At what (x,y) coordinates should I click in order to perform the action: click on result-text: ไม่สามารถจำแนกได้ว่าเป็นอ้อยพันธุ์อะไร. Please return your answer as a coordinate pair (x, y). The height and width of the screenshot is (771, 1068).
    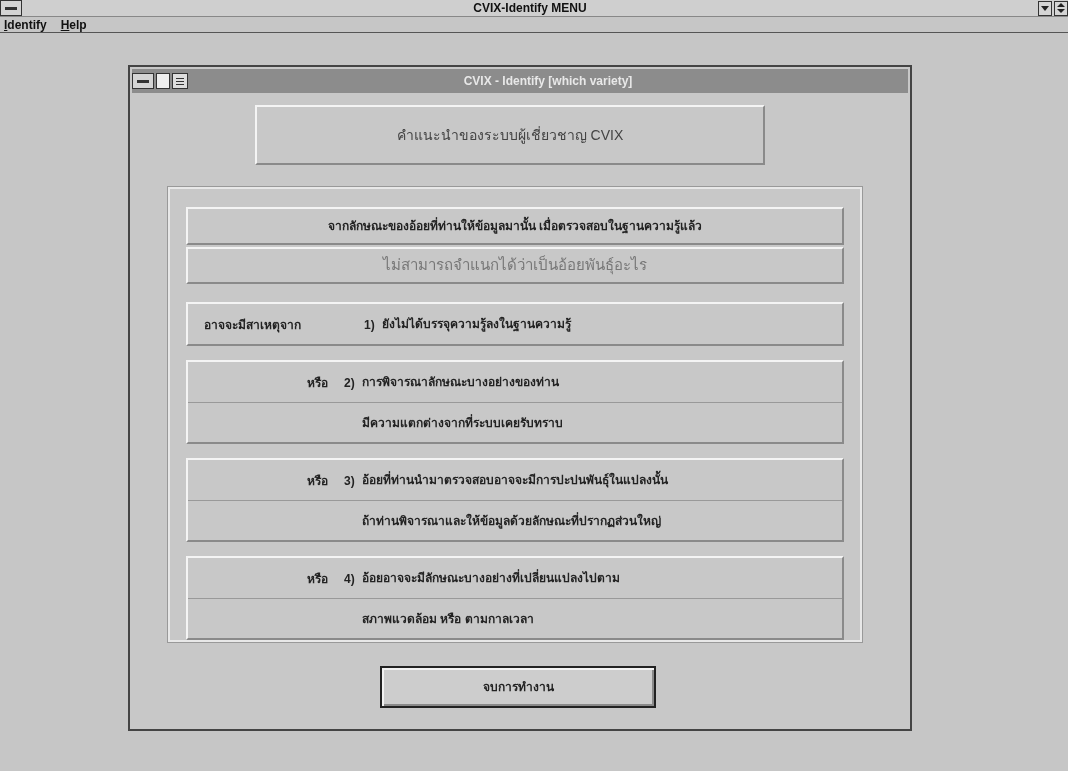
    Looking at the image, I should click on (515, 265).